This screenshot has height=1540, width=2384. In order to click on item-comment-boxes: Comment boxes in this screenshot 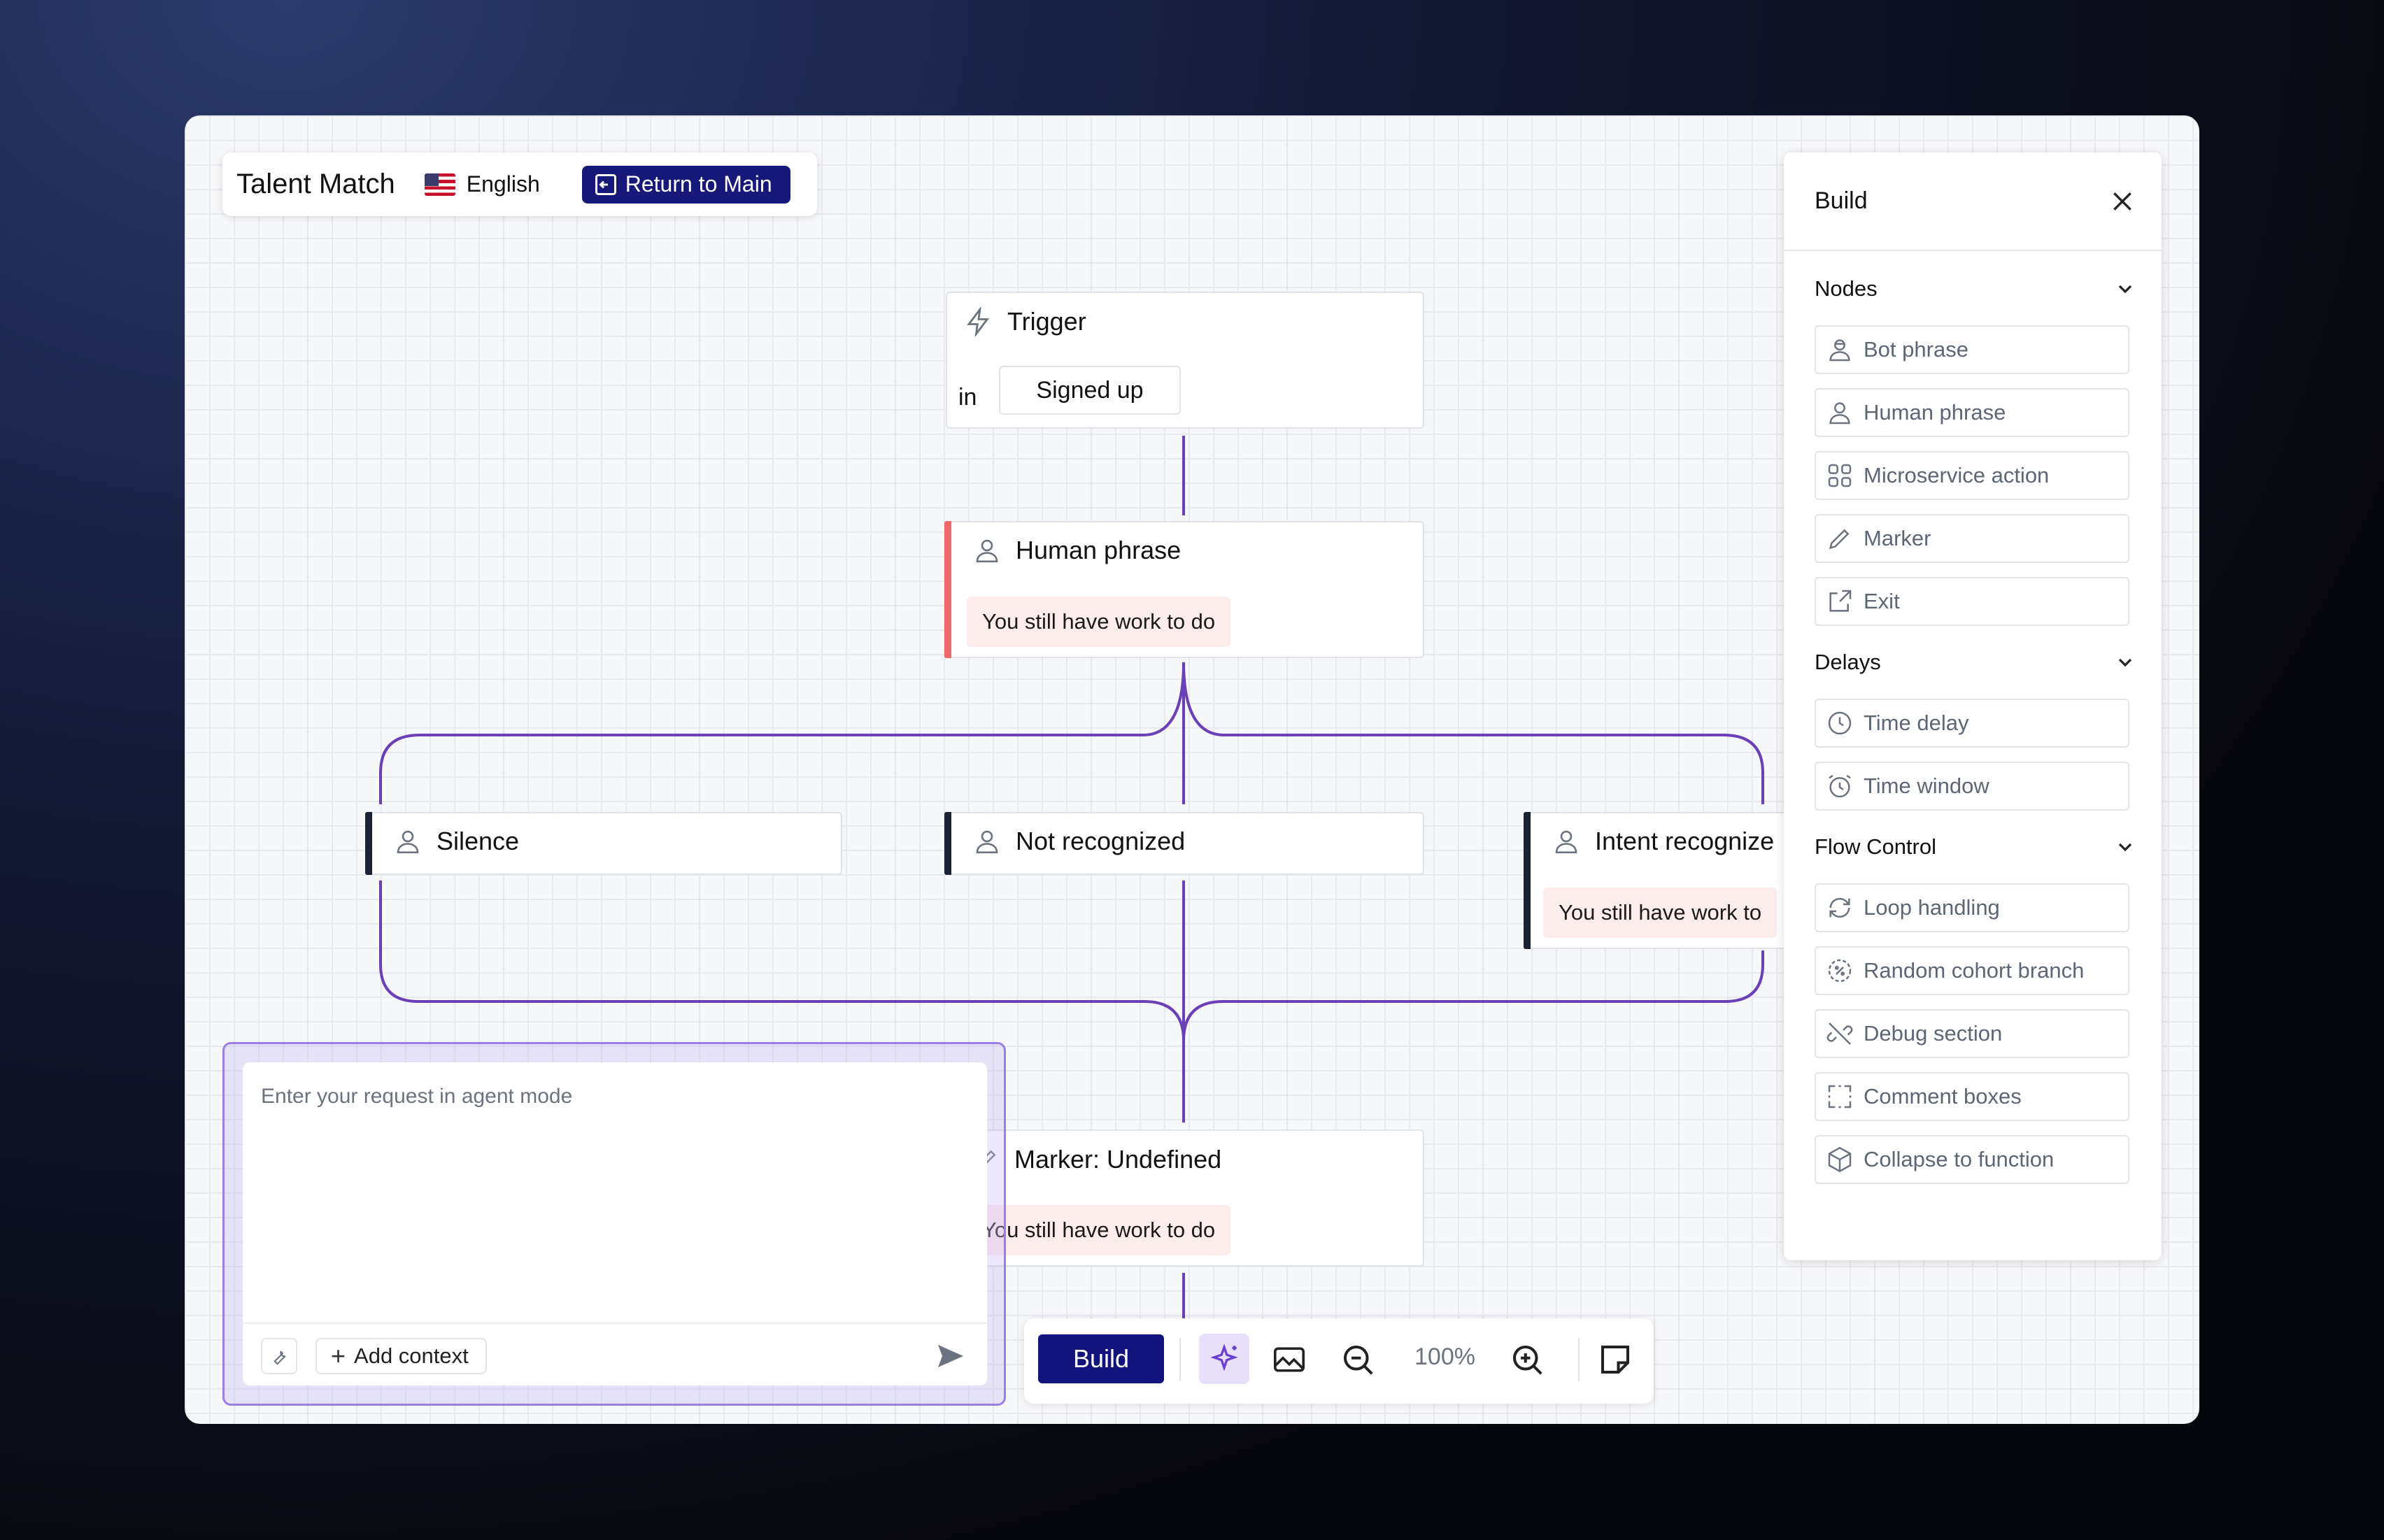, I will do `click(1972, 1096)`.